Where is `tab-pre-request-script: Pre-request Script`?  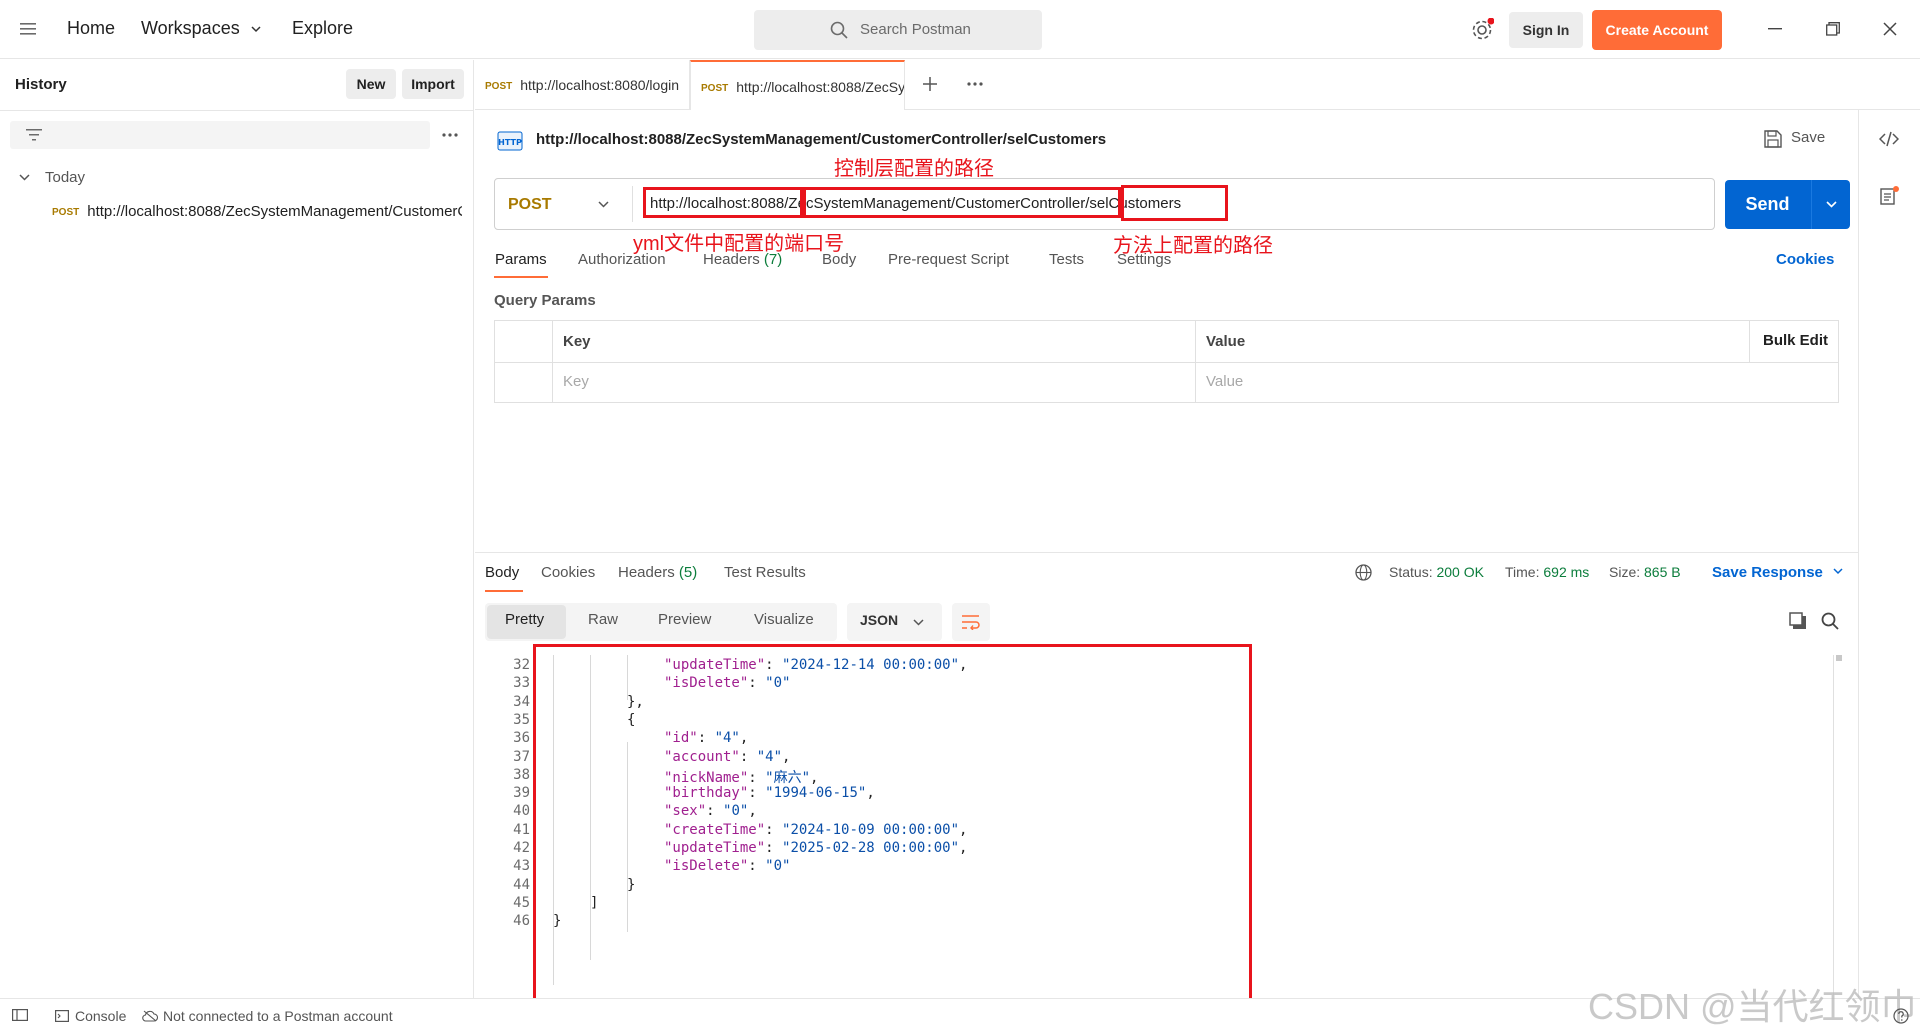
tab-pre-request-script: Pre-request Script is located at coordinates (948, 259).